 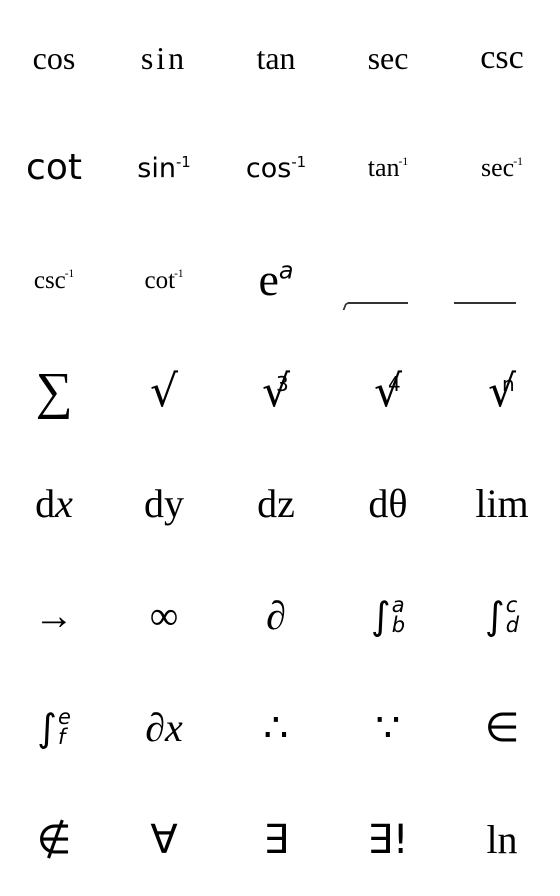 I want to click on symbol-overline, so click(x=502, y=280).